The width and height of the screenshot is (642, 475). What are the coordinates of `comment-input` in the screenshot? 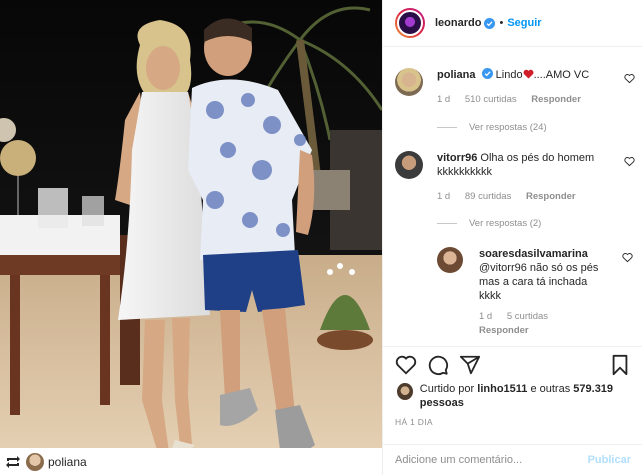 It's located at (491, 460).